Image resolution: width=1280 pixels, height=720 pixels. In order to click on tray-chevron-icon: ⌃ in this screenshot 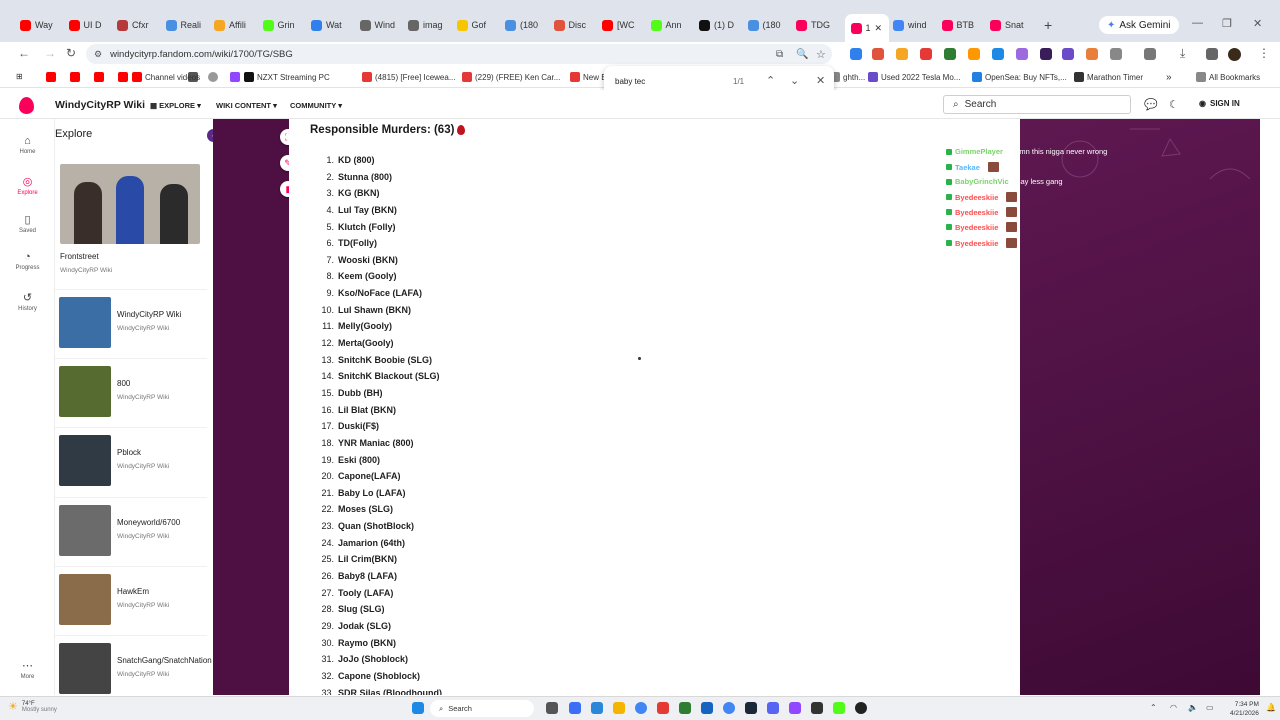, I will do `click(1153, 707)`.